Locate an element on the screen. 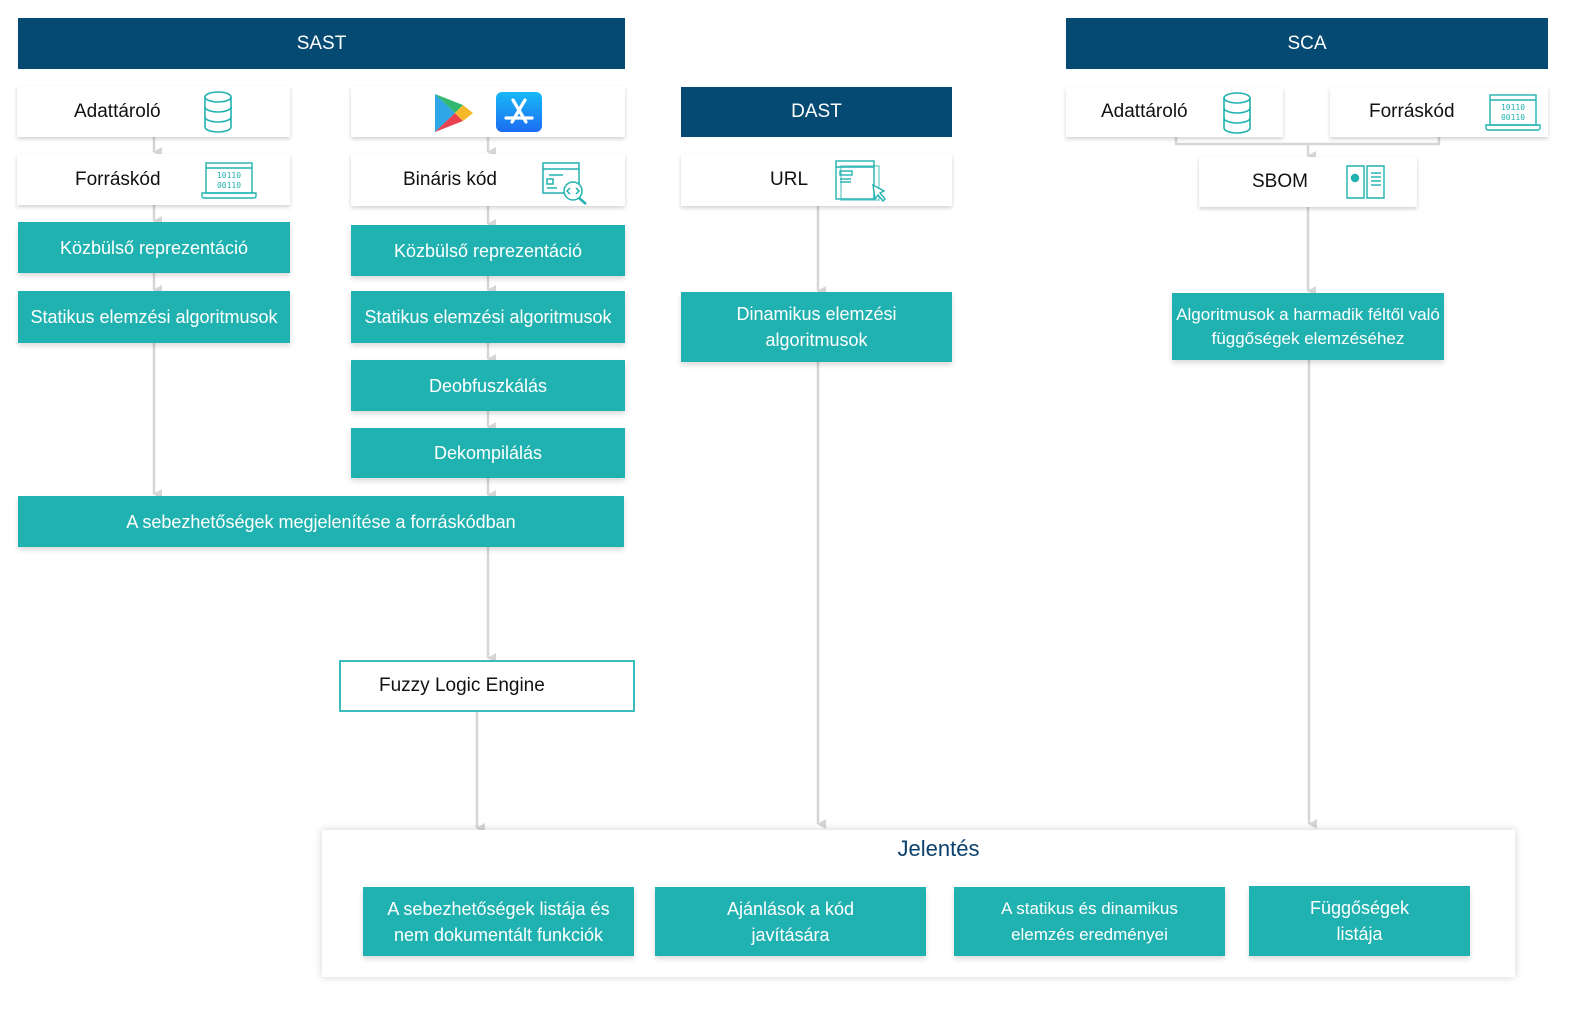  sbom-label: SBOM is located at coordinates (1280, 181).